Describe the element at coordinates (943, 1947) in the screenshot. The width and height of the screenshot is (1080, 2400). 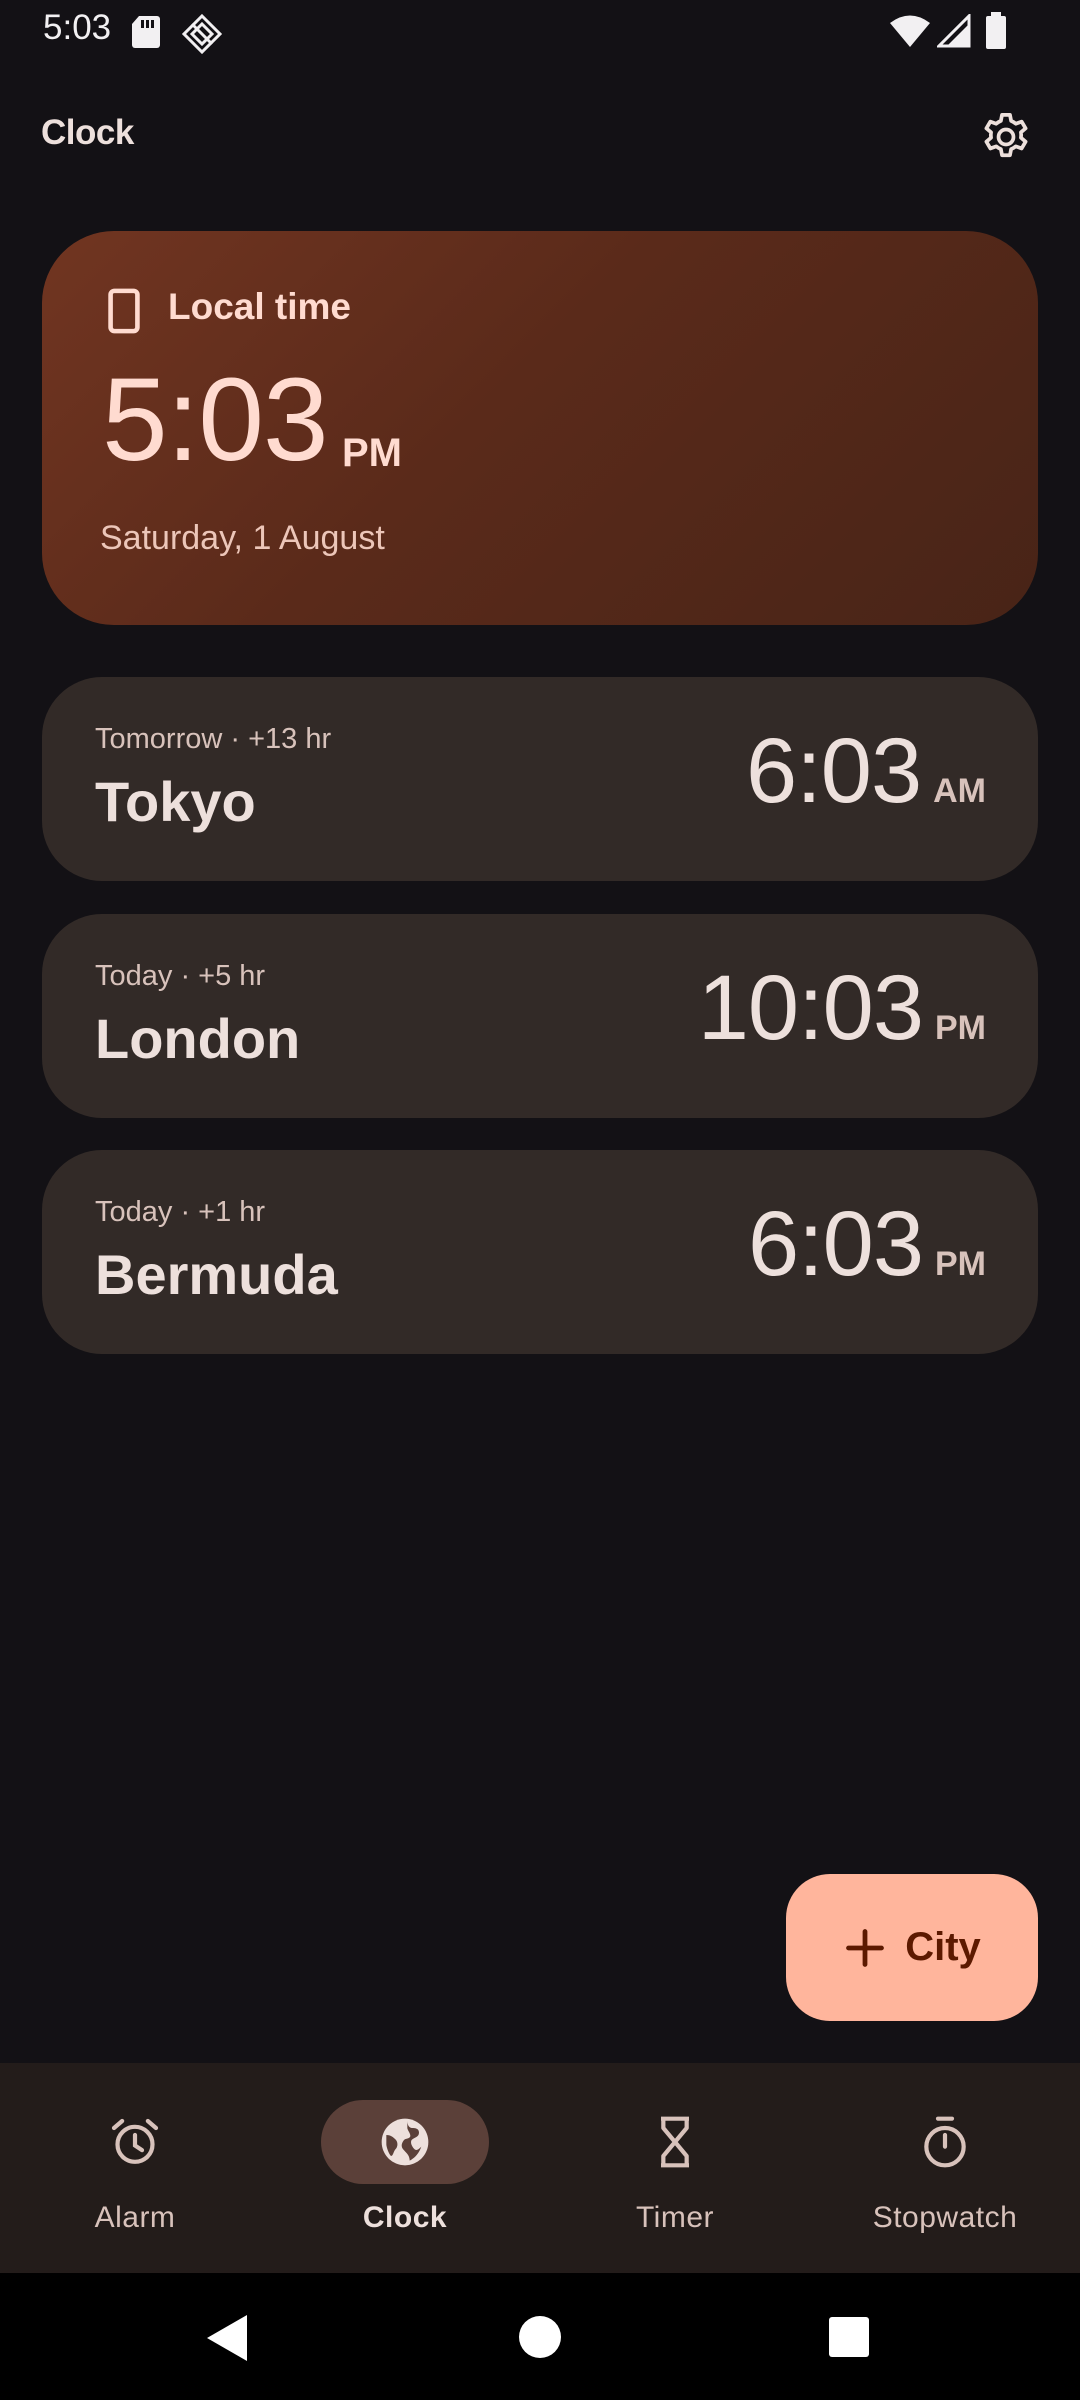
I see `add-city-label: City` at that location.